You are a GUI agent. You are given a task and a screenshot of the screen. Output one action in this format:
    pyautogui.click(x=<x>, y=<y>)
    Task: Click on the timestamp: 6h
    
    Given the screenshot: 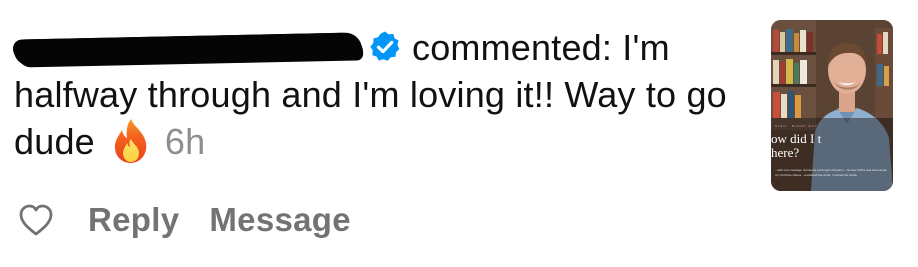 What is the action you would take?
    pyautogui.click(x=185, y=141)
    